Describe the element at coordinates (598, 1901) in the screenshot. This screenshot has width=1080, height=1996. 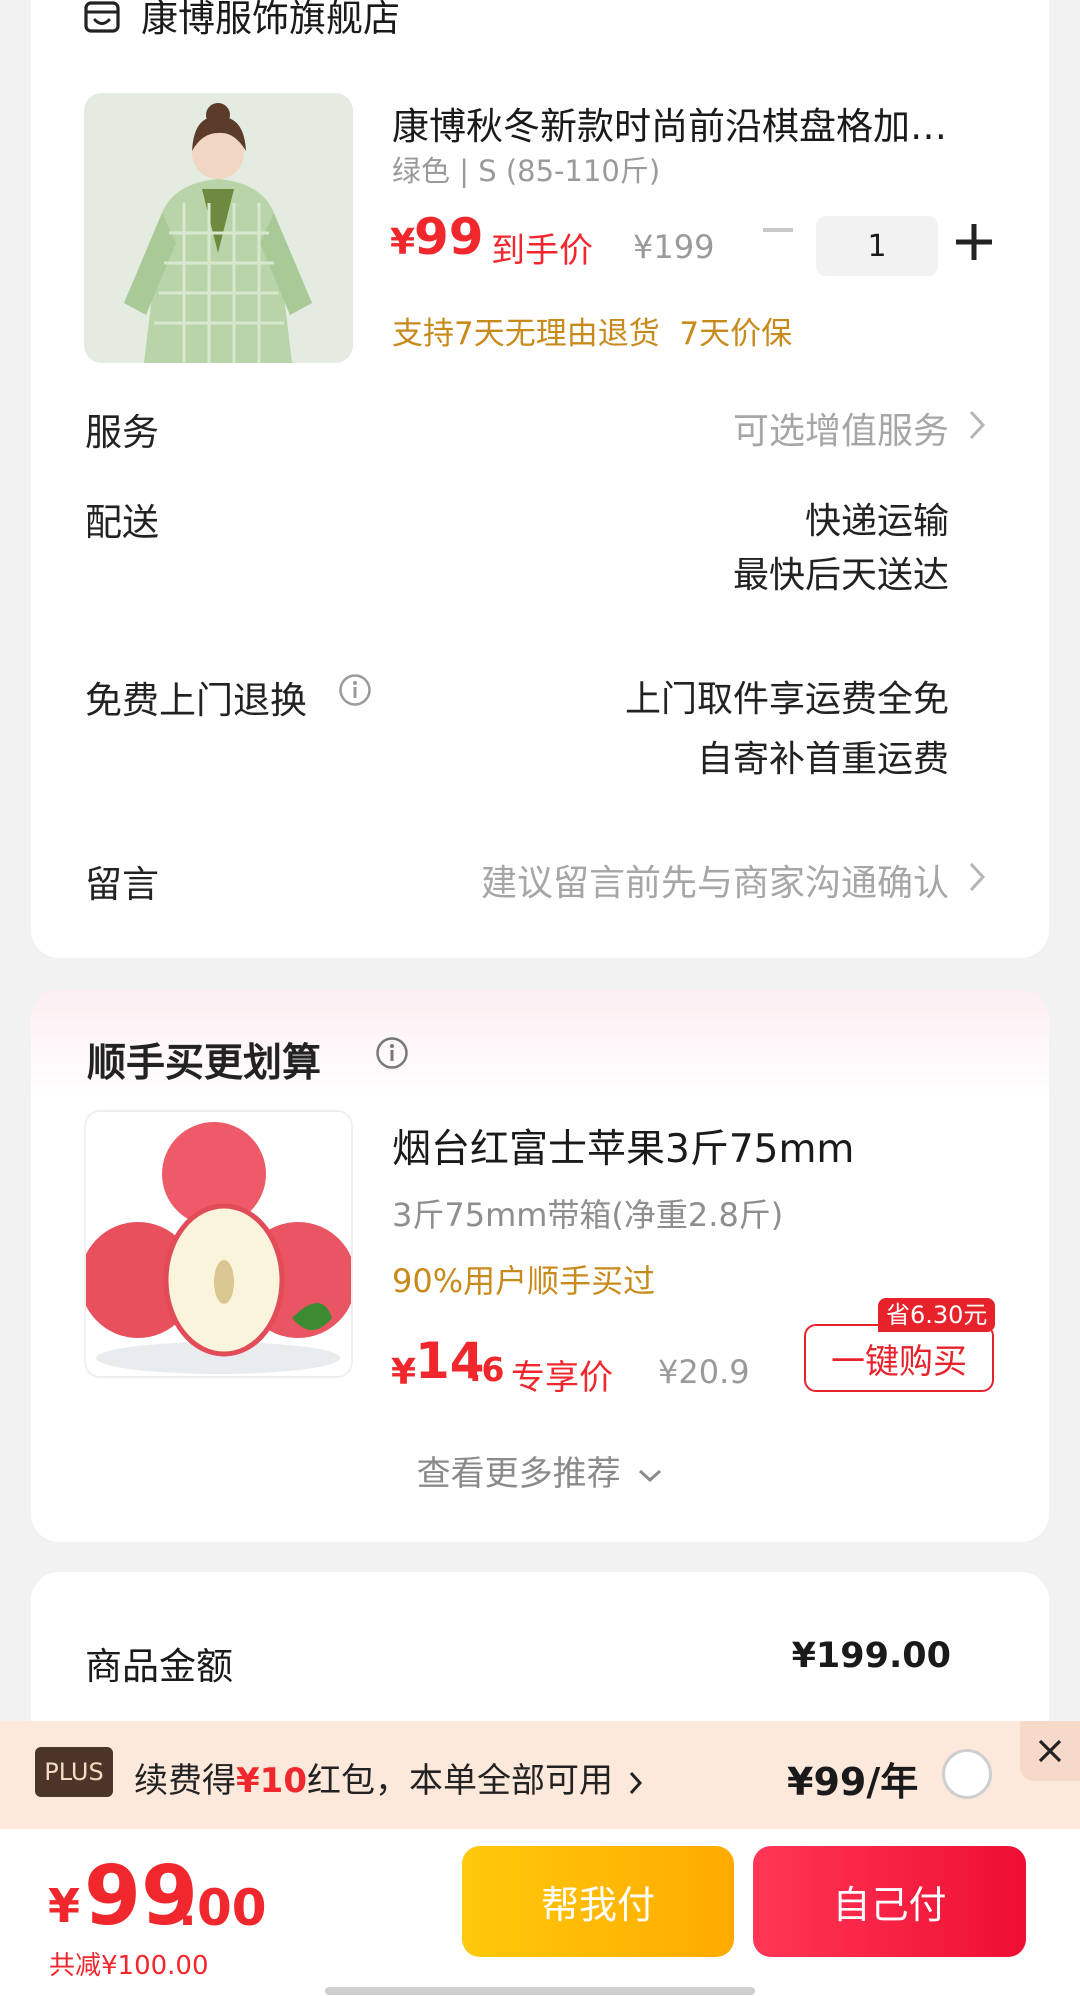
I see `help-pay-button: 帮我付` at that location.